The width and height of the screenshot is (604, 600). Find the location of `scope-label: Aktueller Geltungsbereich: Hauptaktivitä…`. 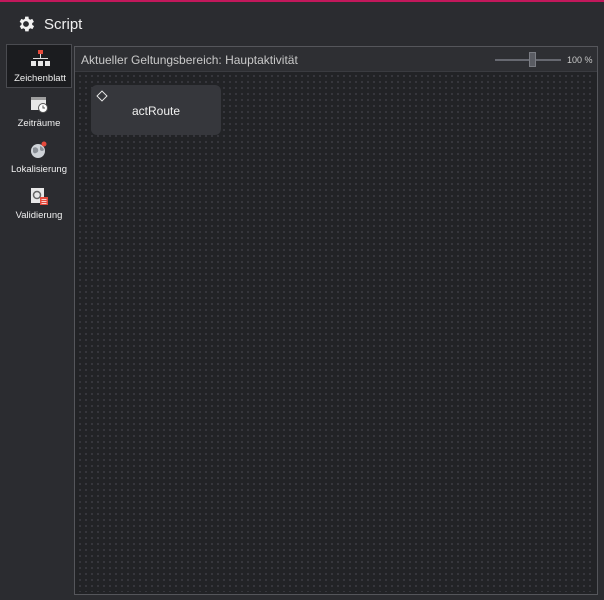

scope-label: Aktueller Geltungsbereich: Hauptaktivitä… is located at coordinates (189, 60).